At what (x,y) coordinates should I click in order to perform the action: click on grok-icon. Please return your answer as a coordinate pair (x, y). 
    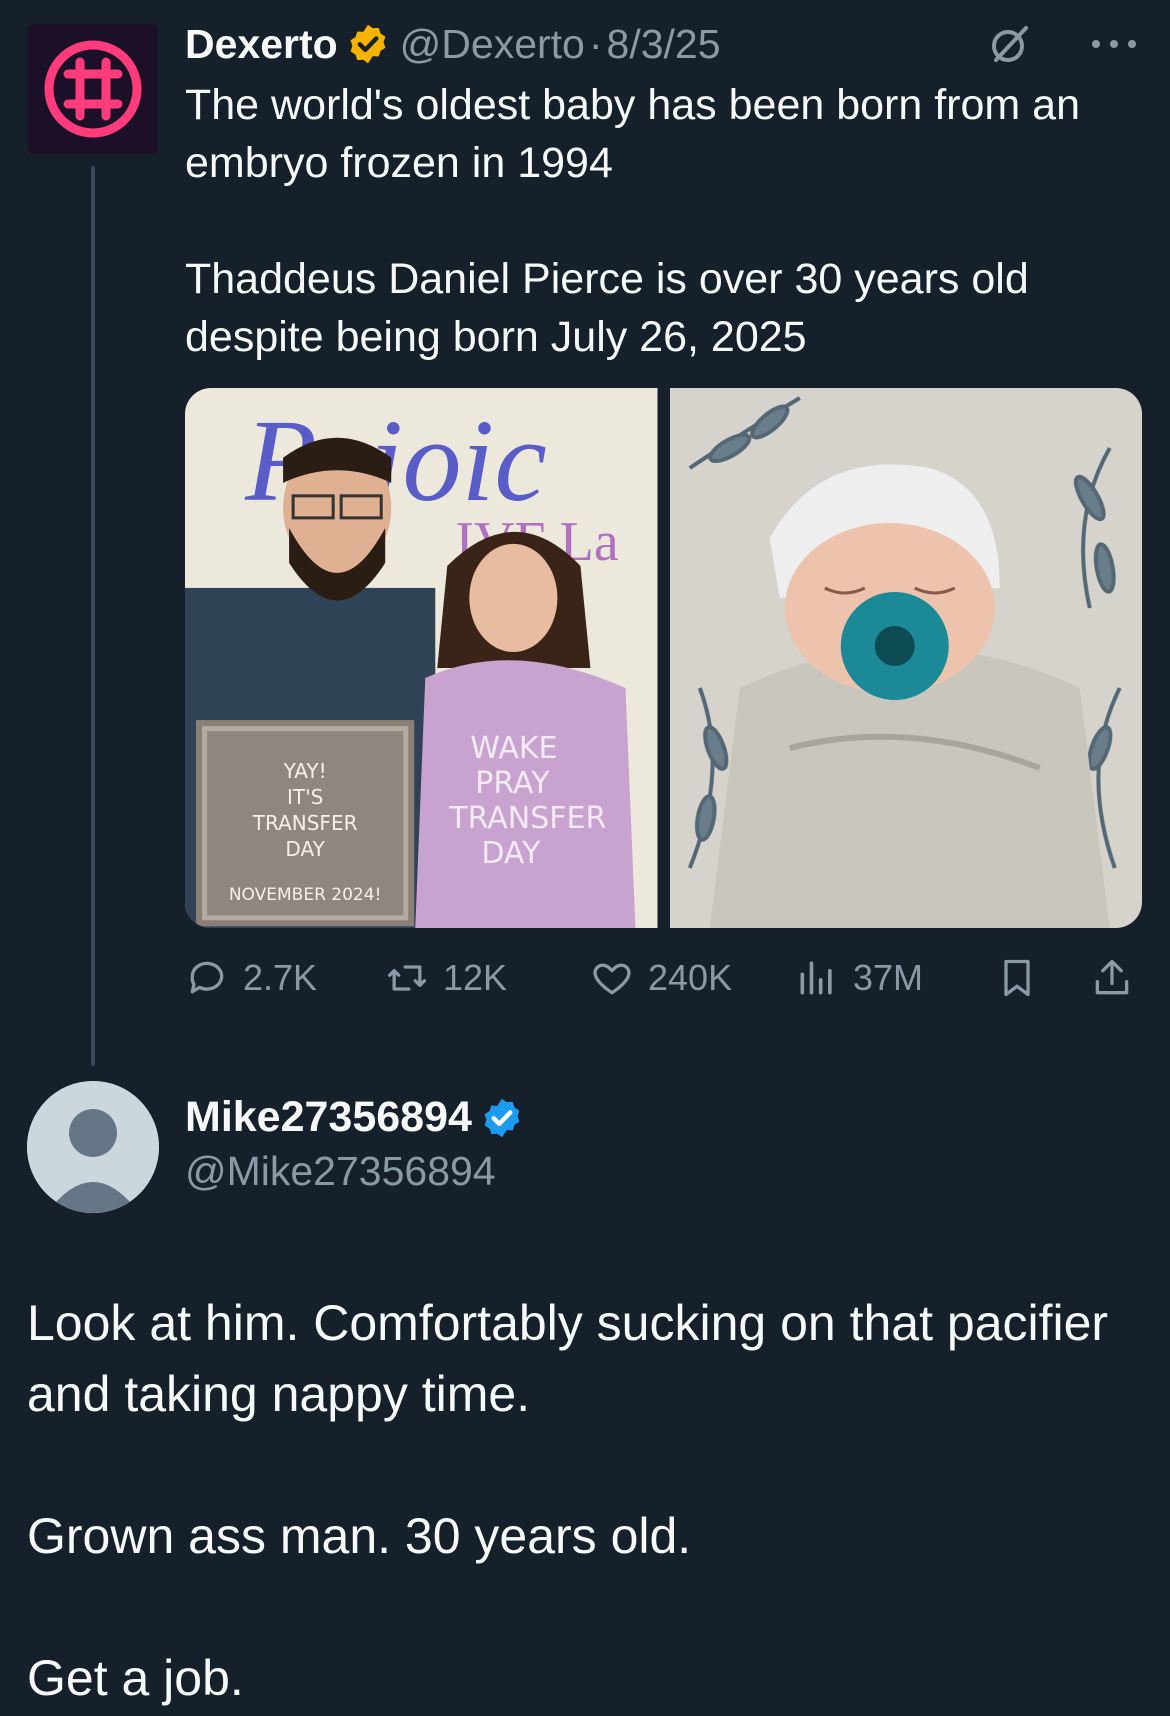
    Looking at the image, I should click on (1010, 44).